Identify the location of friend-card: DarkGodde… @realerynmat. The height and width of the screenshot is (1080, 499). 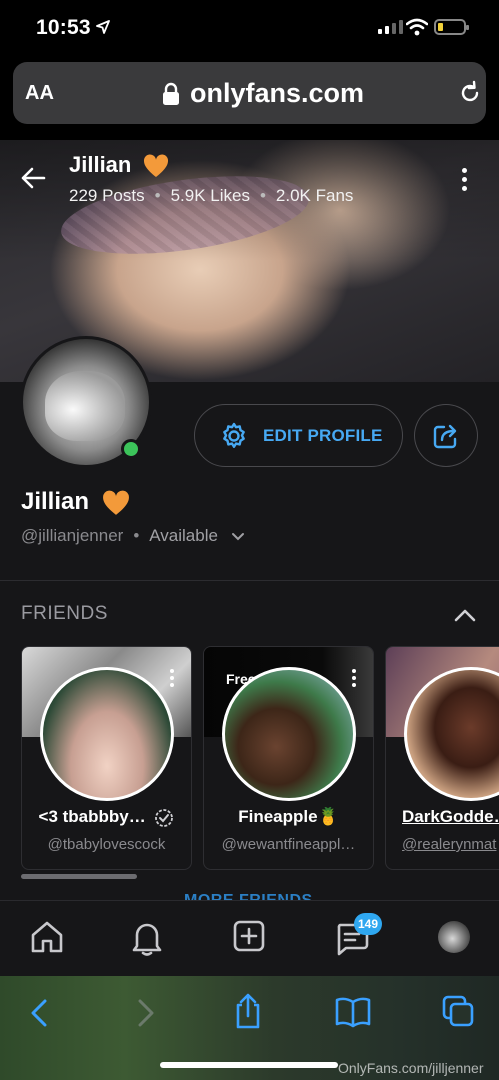
(442, 758).